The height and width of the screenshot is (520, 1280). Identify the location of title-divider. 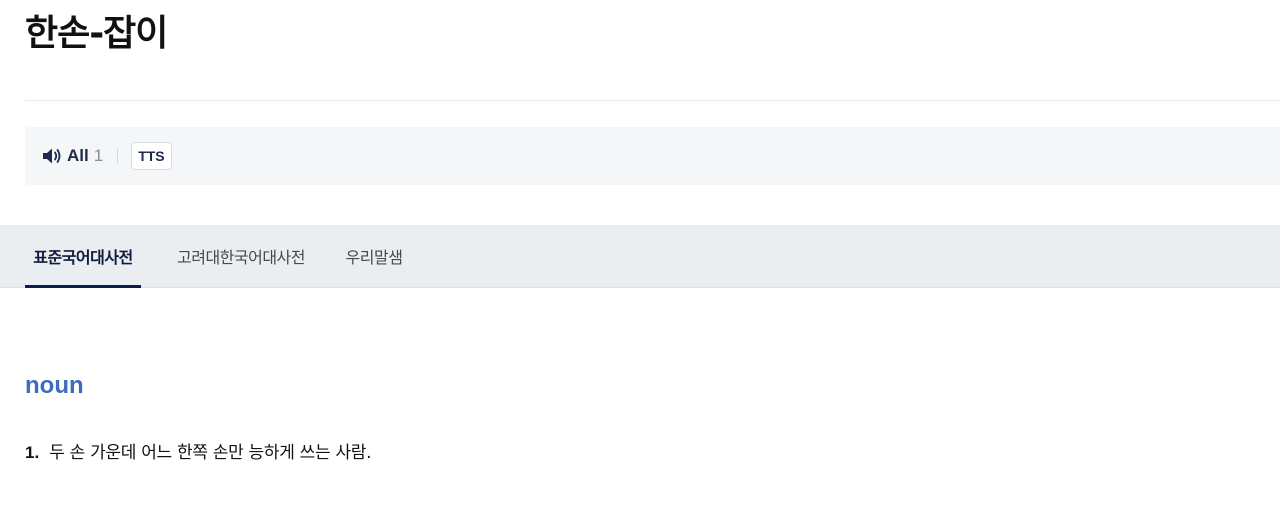
(652, 100).